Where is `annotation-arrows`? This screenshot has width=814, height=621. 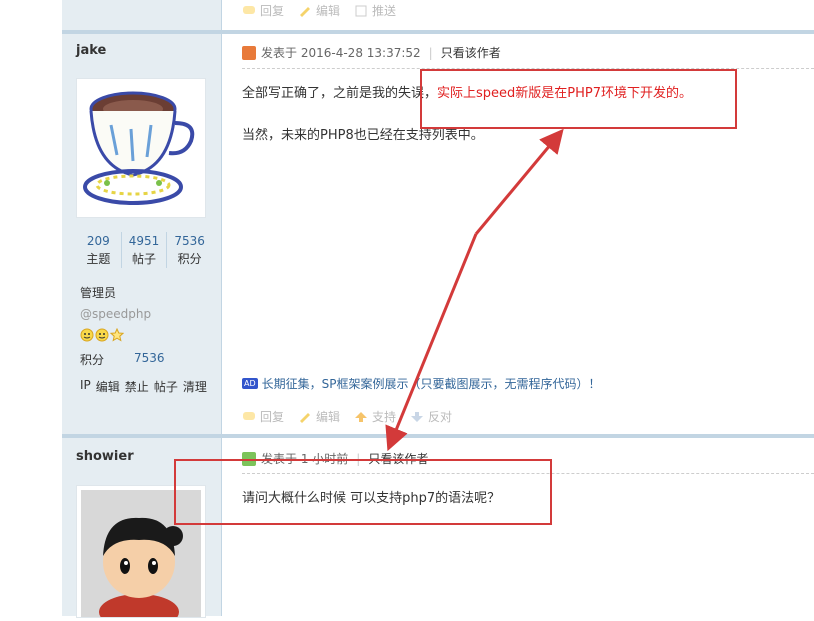 annotation-arrows is located at coordinates (474, 290).